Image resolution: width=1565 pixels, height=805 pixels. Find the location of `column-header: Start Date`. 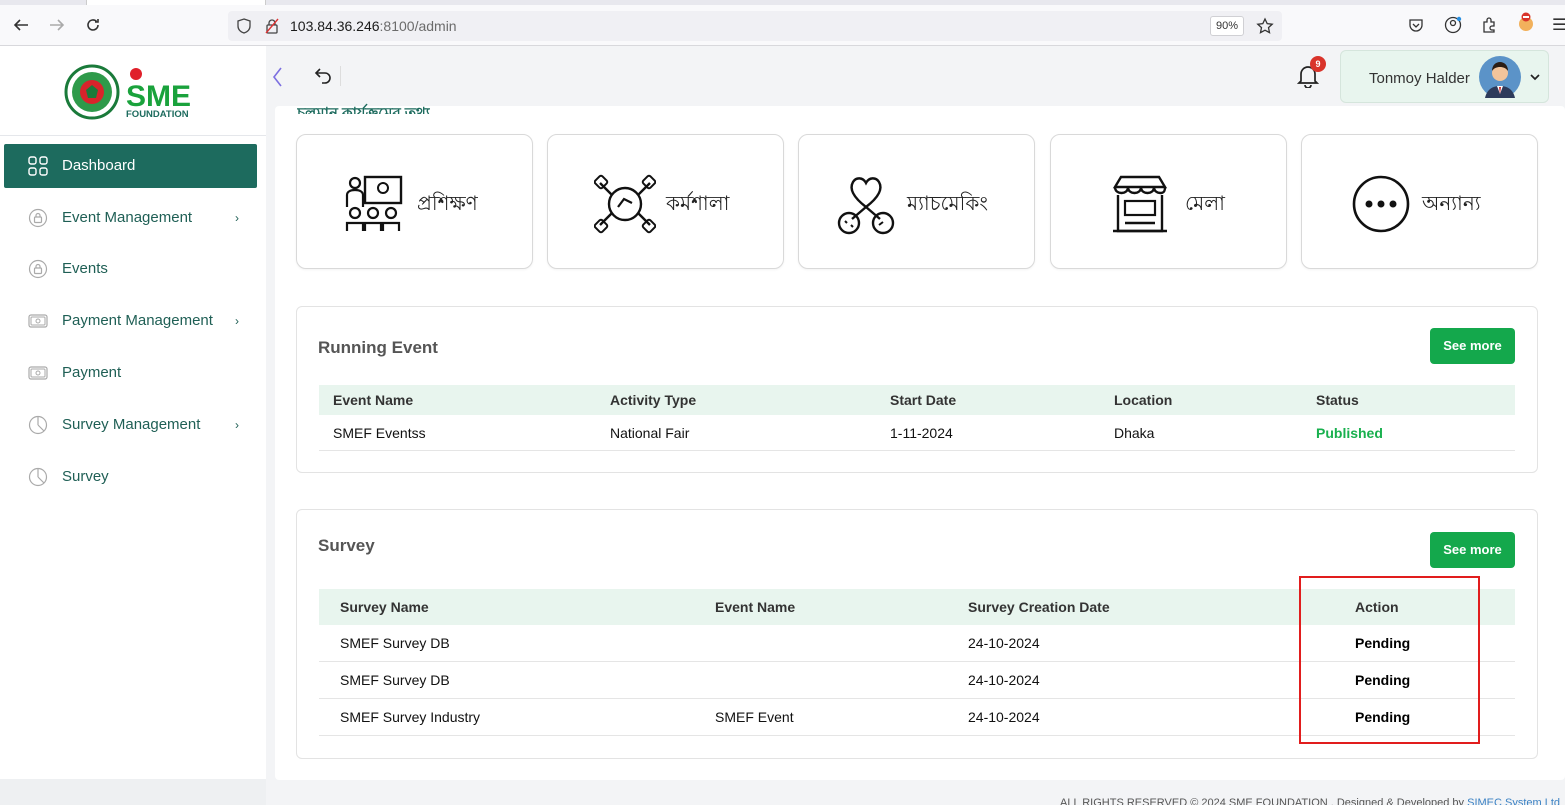

column-header: Start Date is located at coordinates (923, 400).